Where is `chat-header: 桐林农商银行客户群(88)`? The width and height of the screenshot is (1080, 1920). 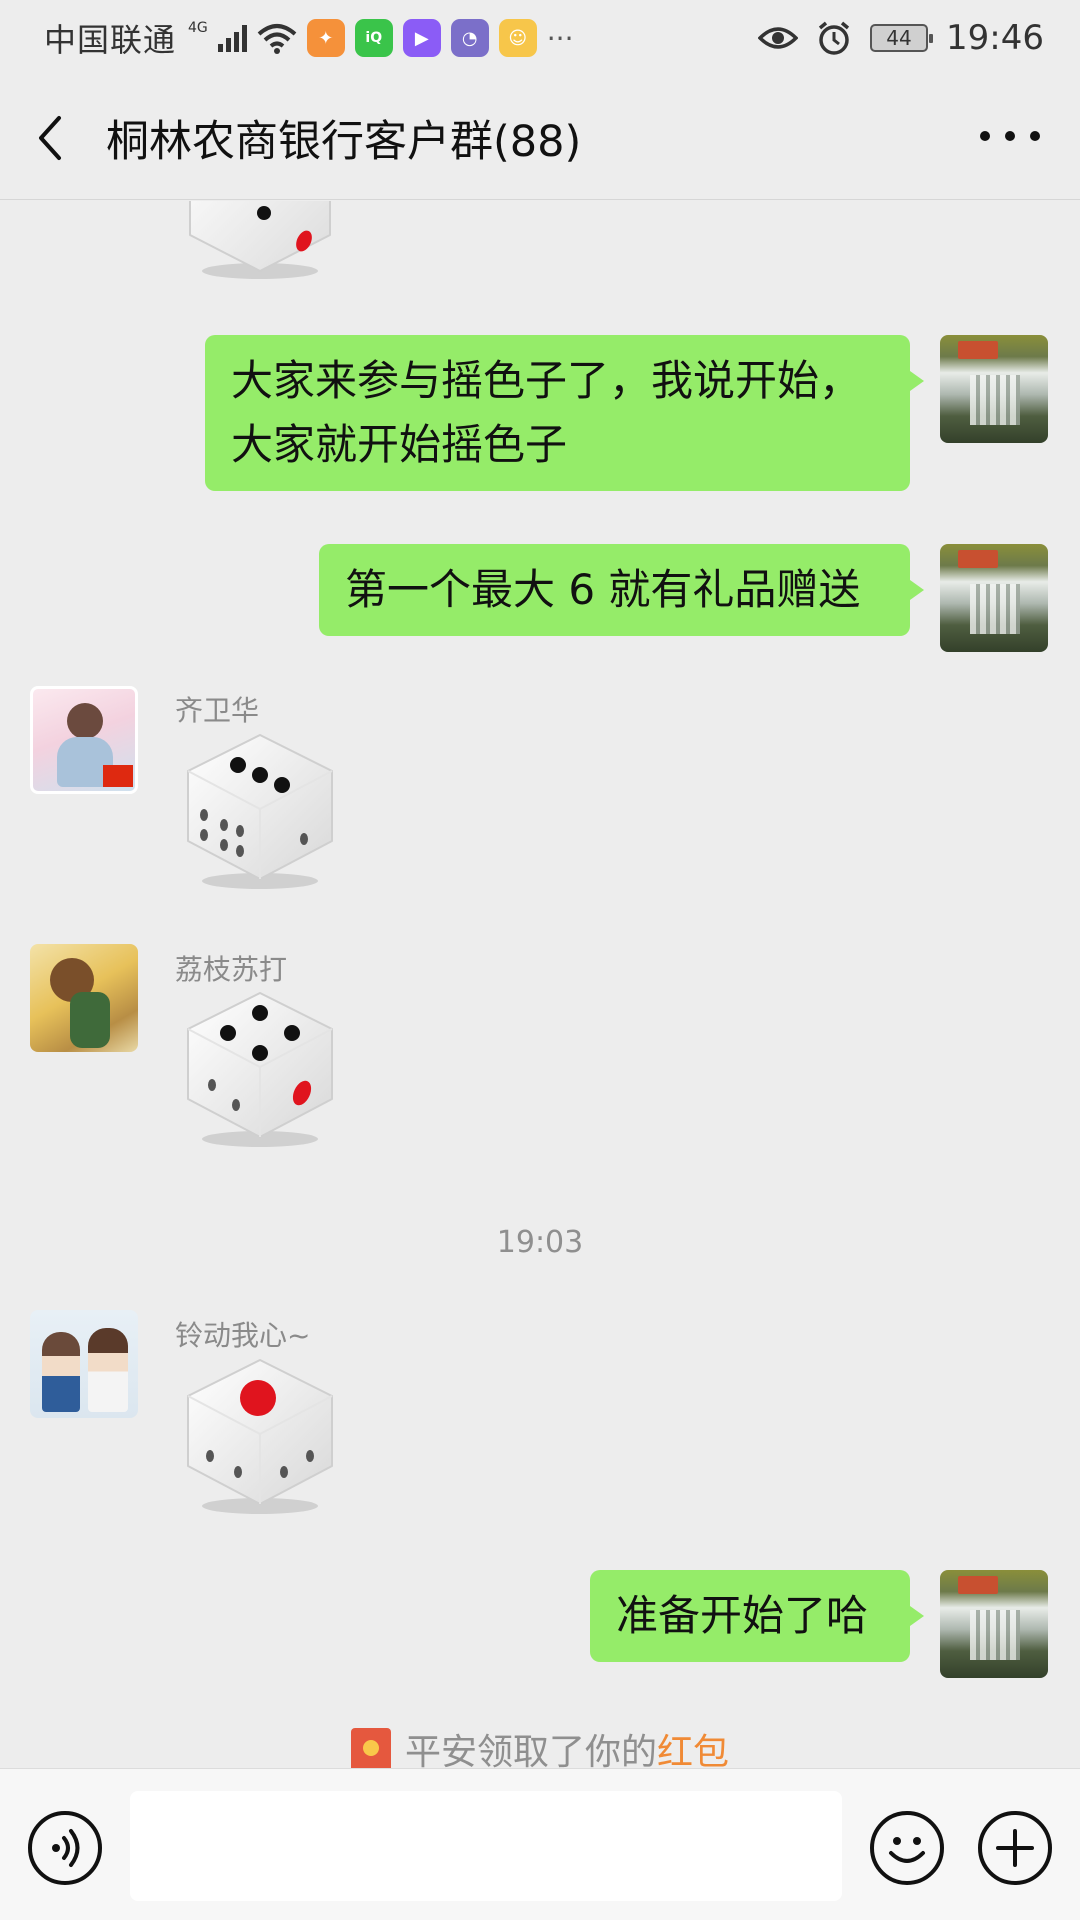 chat-header: 桐林农商银行客户群(88) is located at coordinates (540, 138).